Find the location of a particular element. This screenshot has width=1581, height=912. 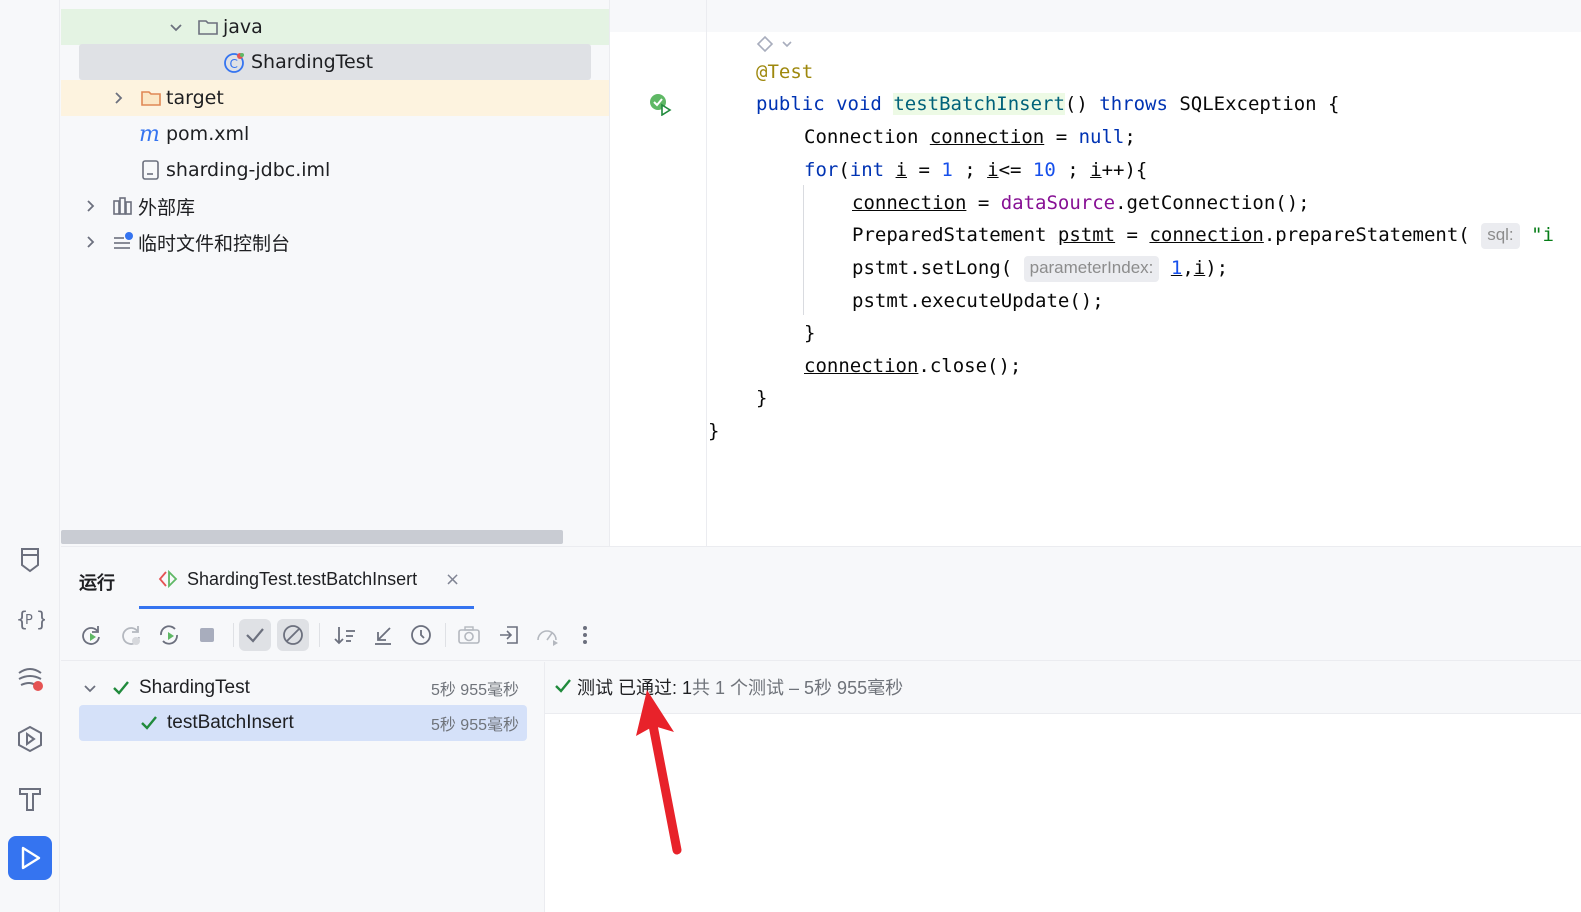

svg-text: C is located at coordinates (234, 64).